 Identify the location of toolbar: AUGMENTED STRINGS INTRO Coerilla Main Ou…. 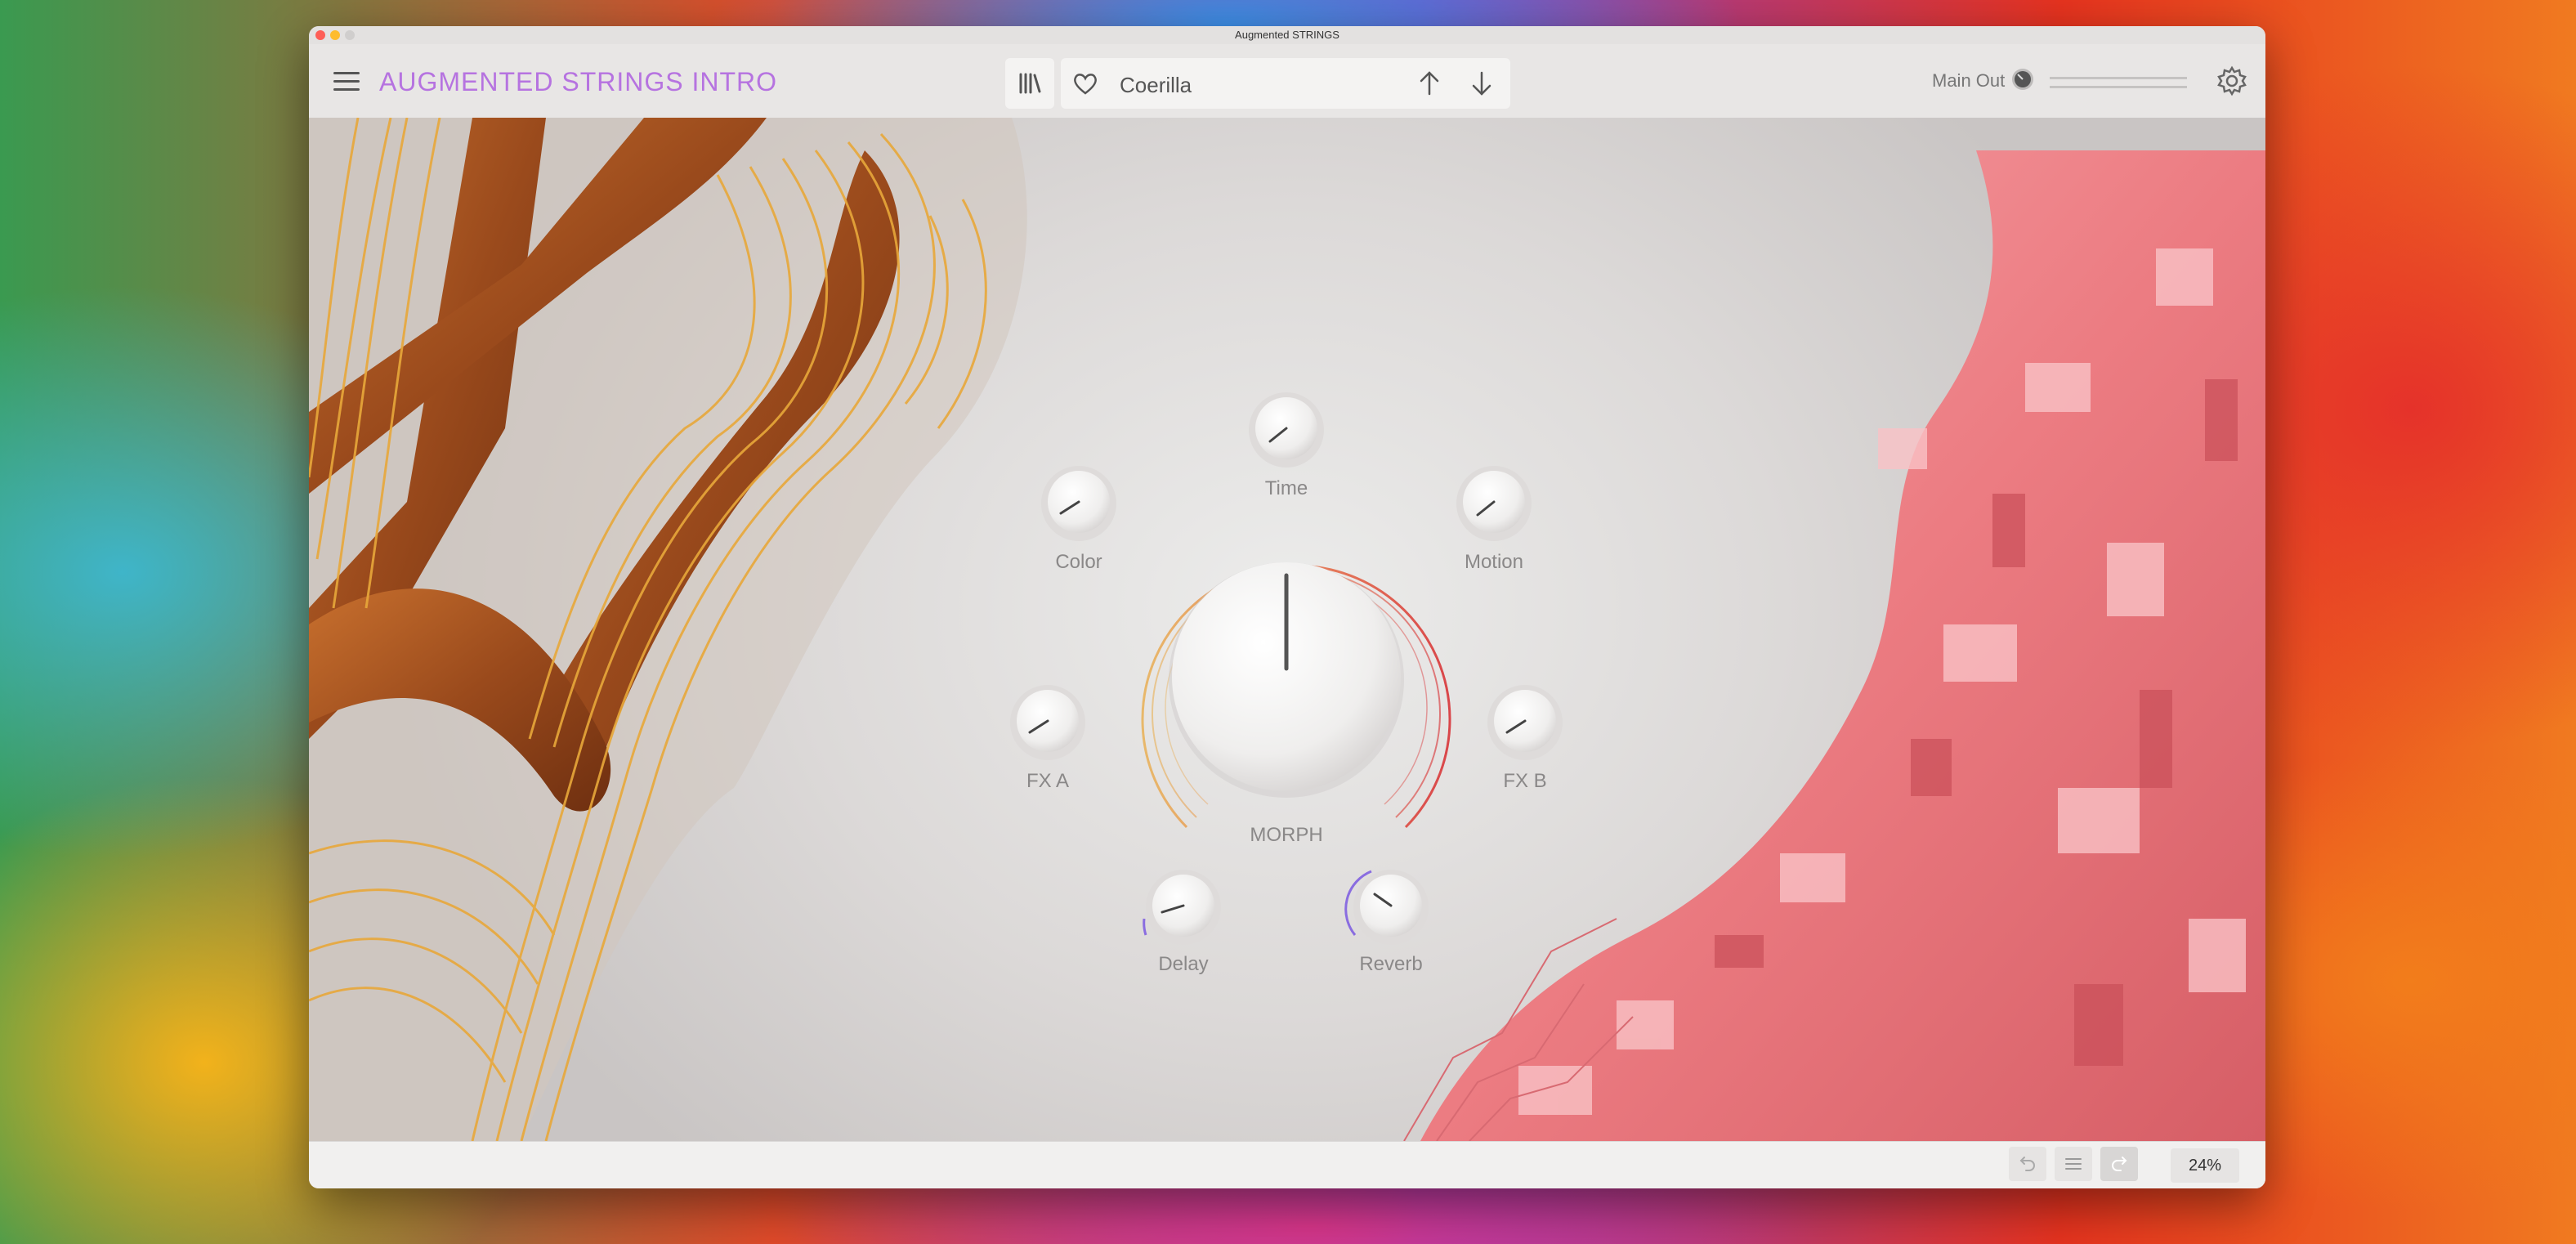
(1287, 81).